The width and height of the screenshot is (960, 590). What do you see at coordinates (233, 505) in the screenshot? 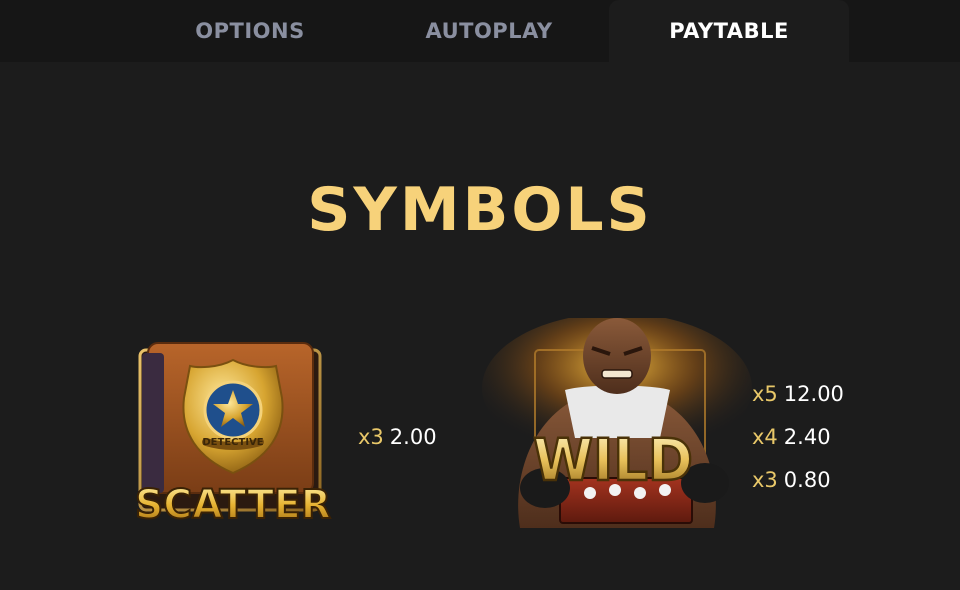
I see `scatter-label: SCATTER` at bounding box center [233, 505].